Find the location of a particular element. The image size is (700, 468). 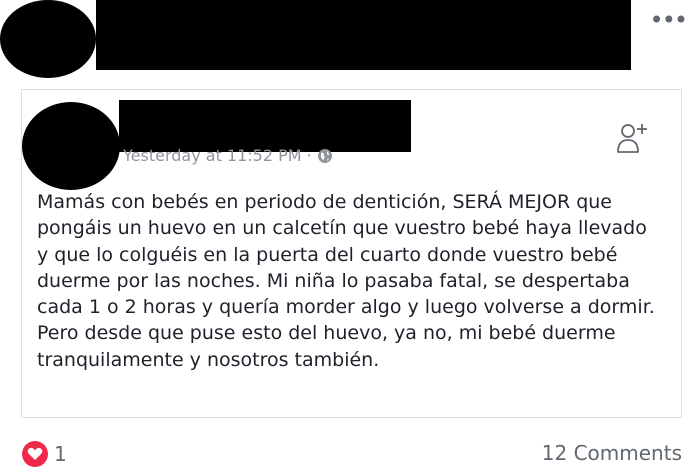

reactions-summary: 1 is located at coordinates (44, 454).